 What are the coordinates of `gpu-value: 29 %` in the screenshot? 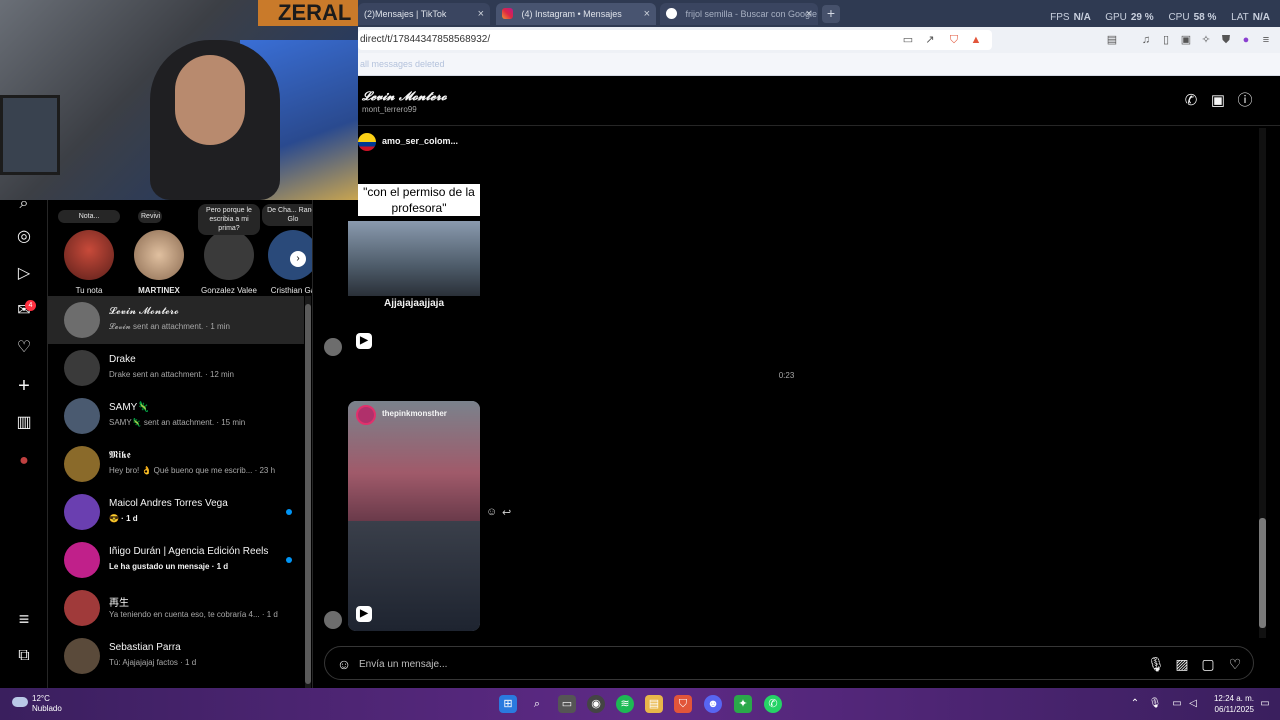 It's located at (1142, 17).